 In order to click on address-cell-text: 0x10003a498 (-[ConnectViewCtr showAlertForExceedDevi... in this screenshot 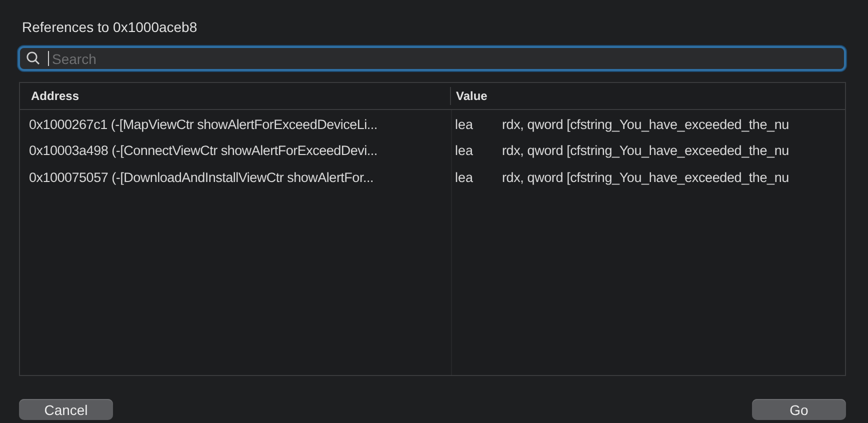, I will do `click(203, 150)`.